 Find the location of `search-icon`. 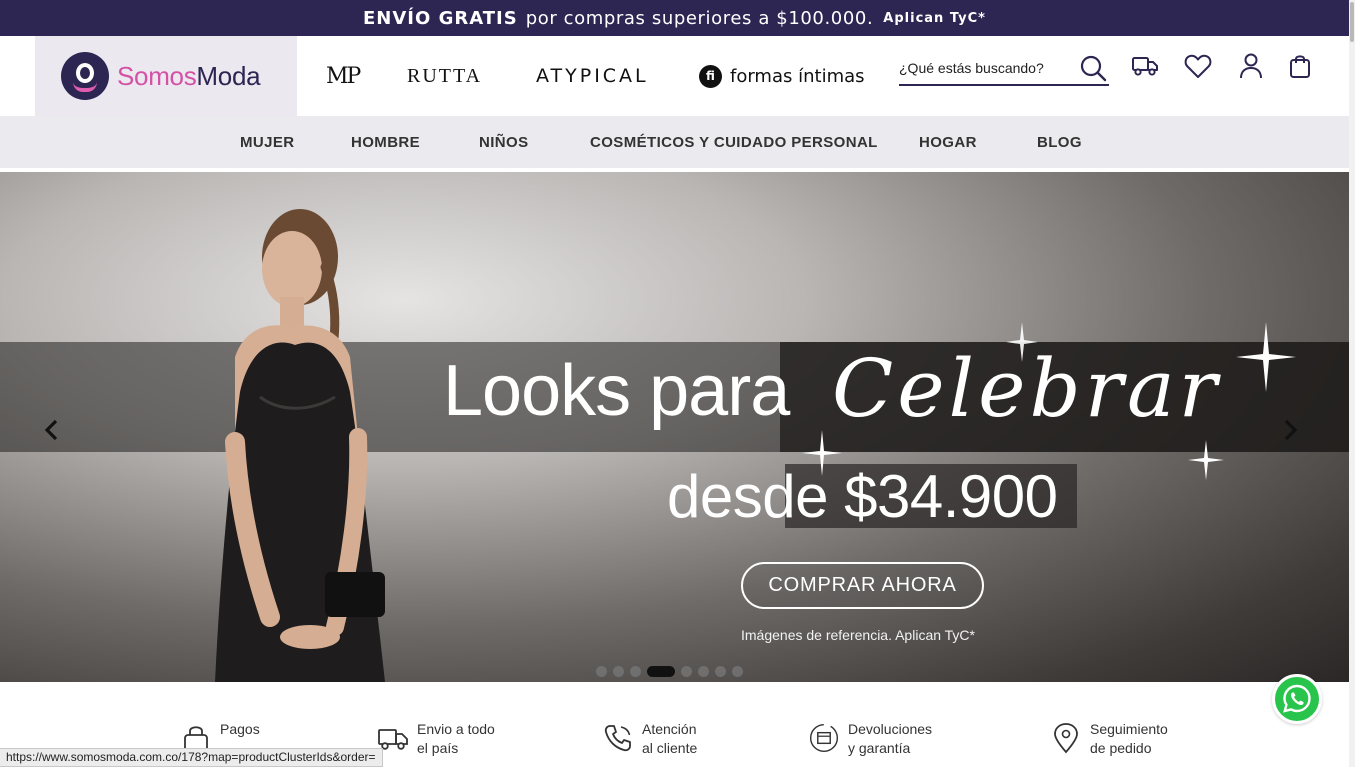

search-icon is located at coordinates (1093, 68).